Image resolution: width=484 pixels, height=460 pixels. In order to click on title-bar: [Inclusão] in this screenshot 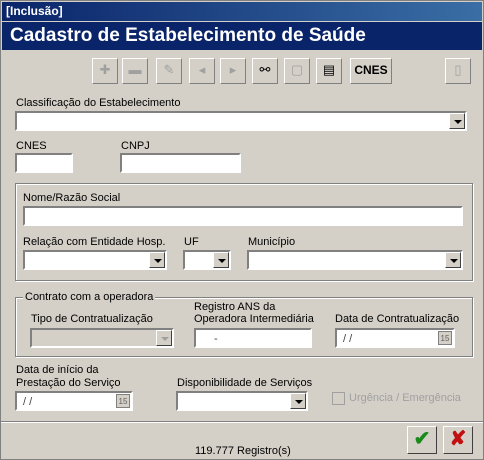, I will do `click(242, 11)`.